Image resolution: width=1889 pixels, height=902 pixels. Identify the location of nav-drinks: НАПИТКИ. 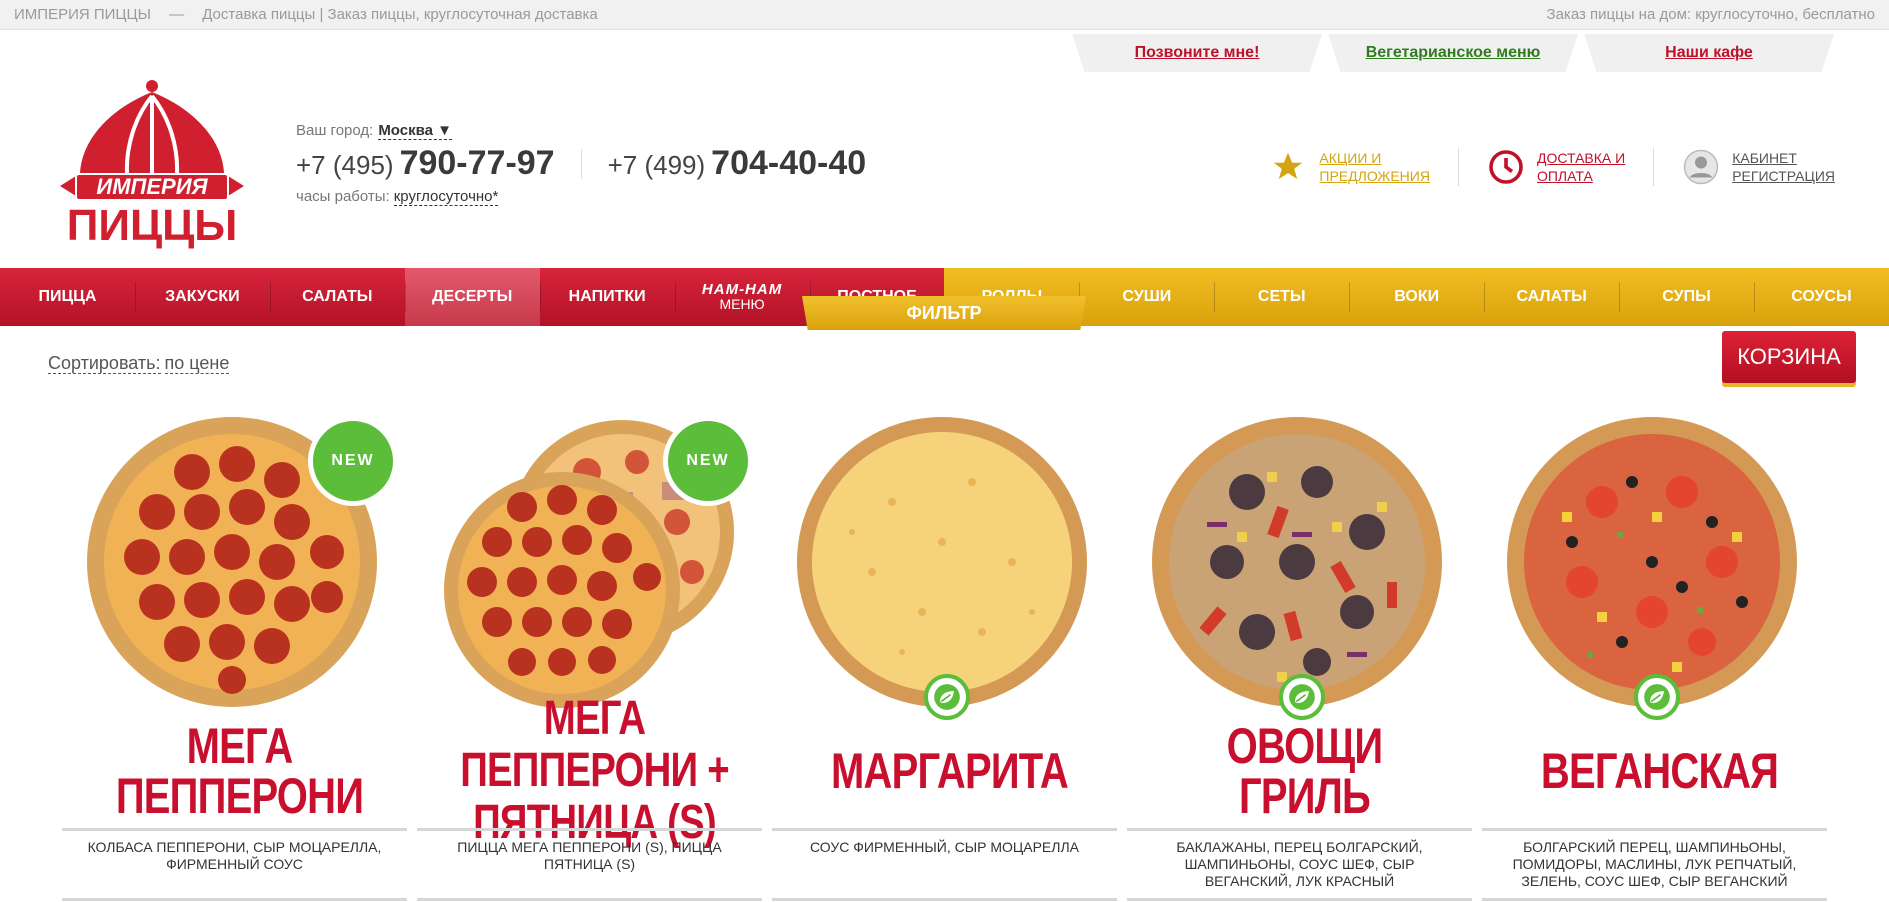
(607, 297).